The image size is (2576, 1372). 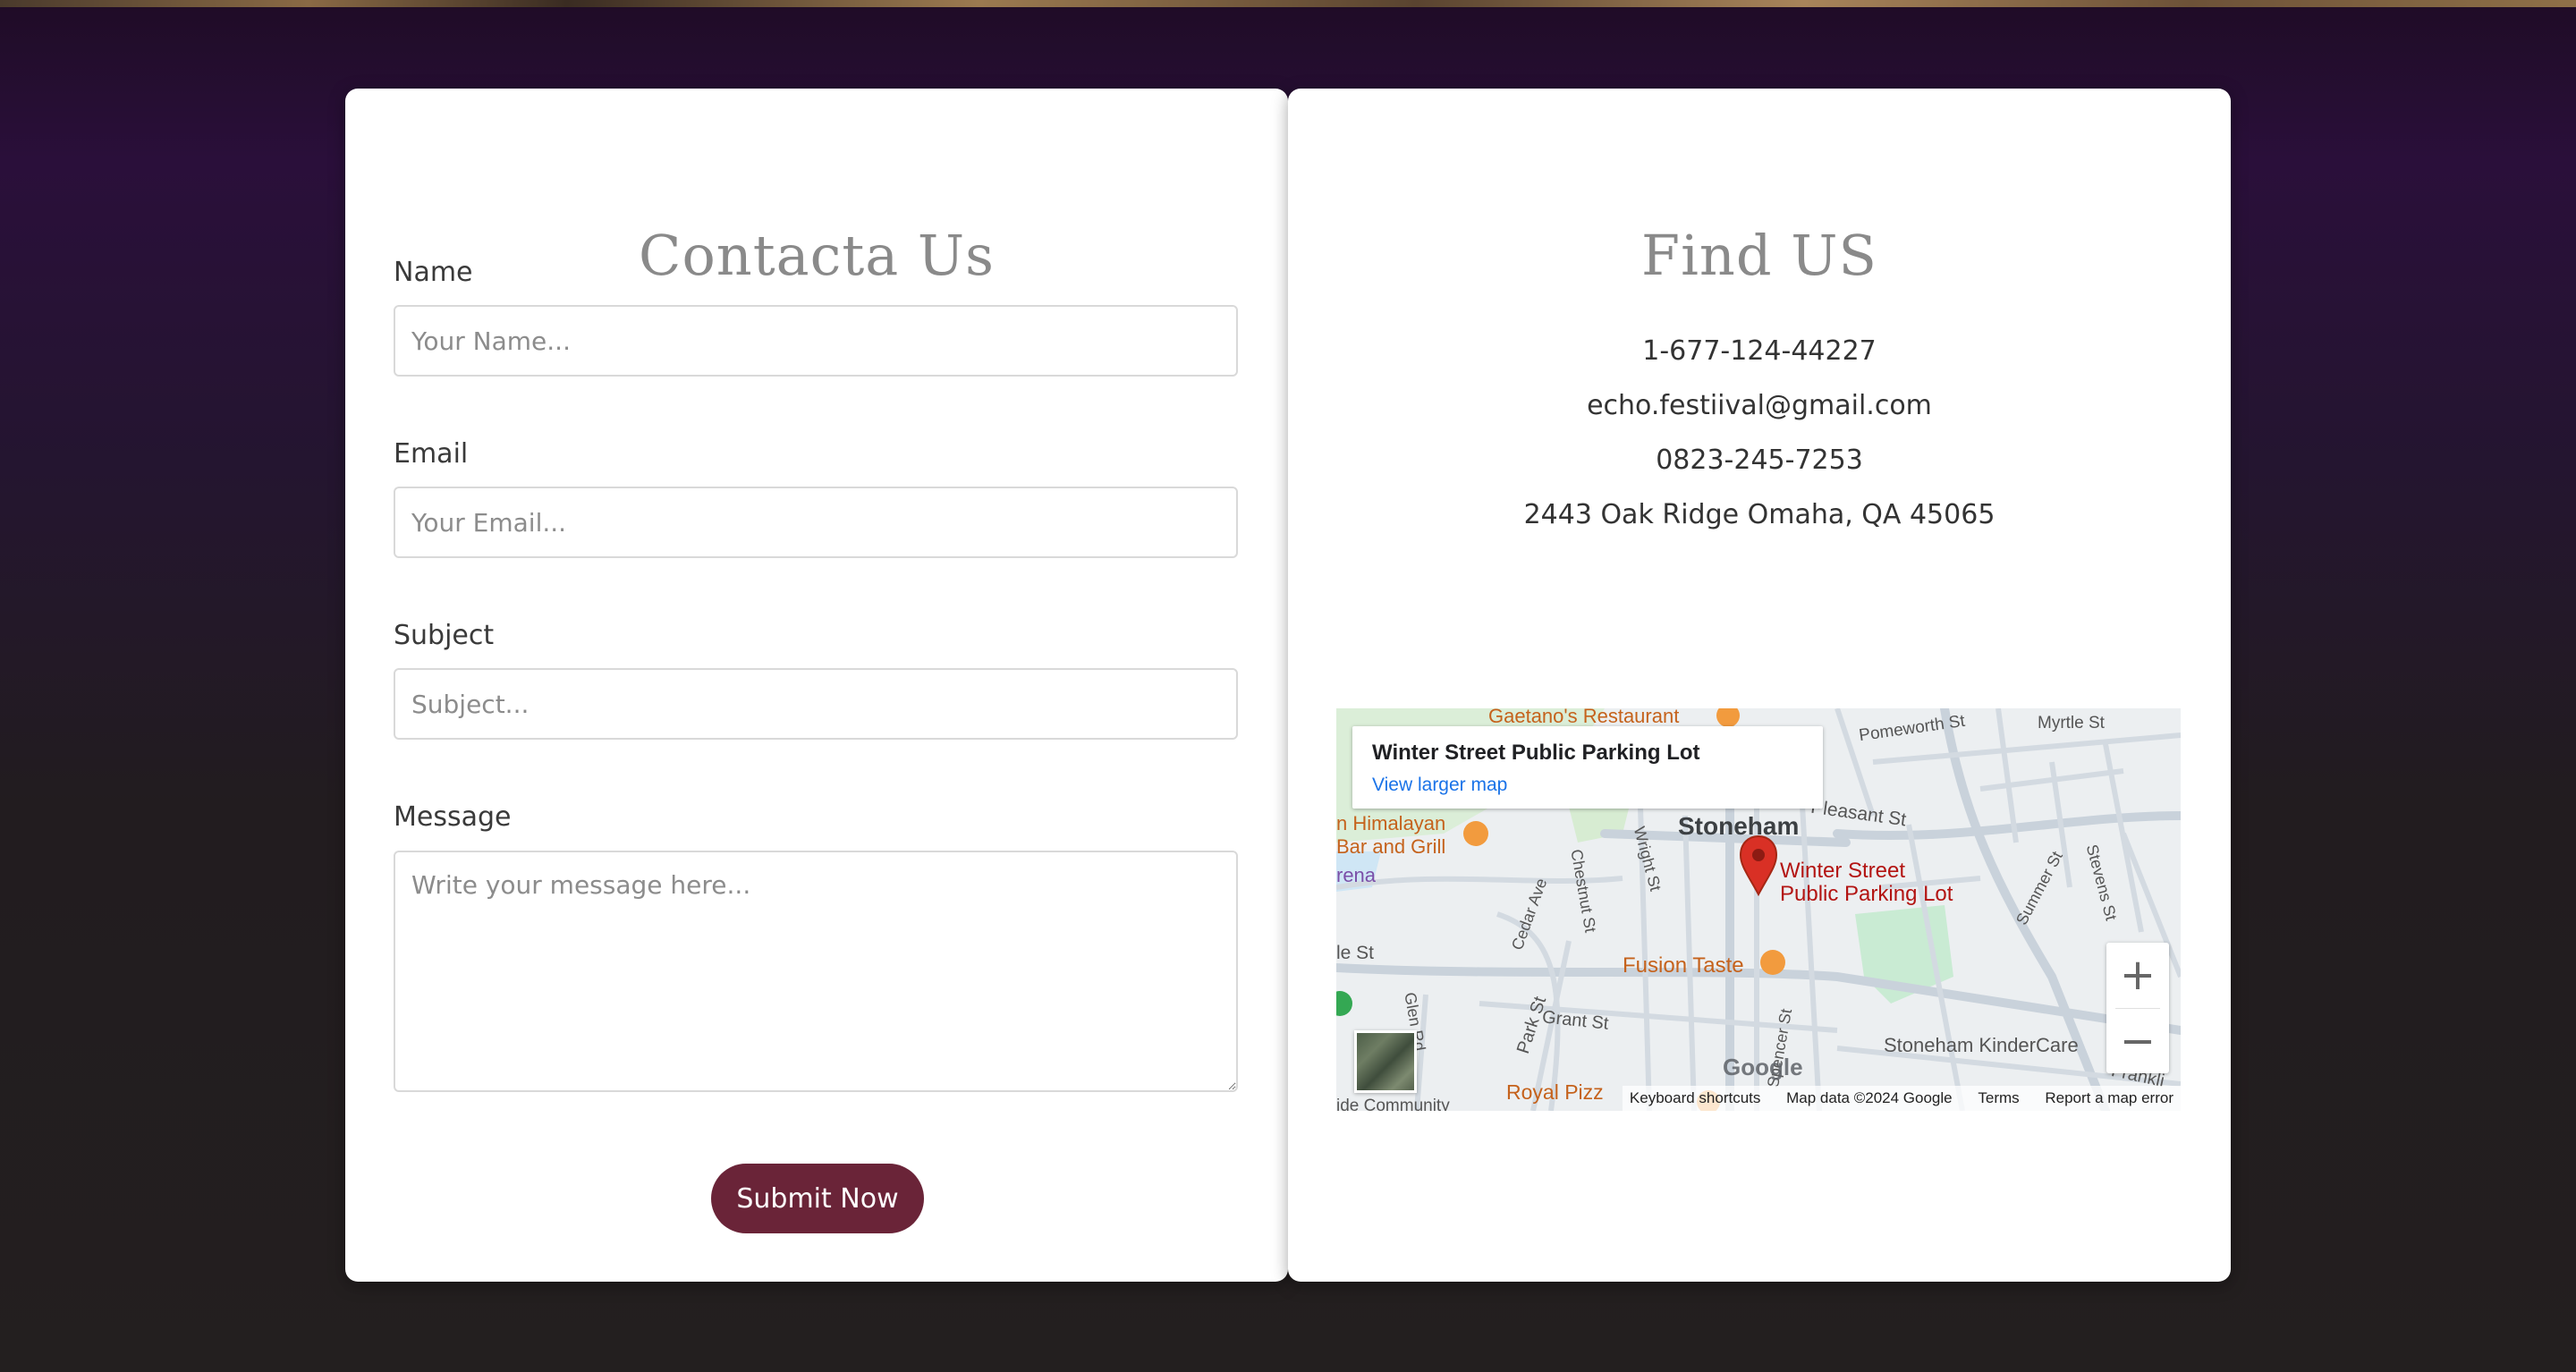 What do you see at coordinates (817, 256) in the screenshot?
I see `contact-form-title: Contacta Us` at bounding box center [817, 256].